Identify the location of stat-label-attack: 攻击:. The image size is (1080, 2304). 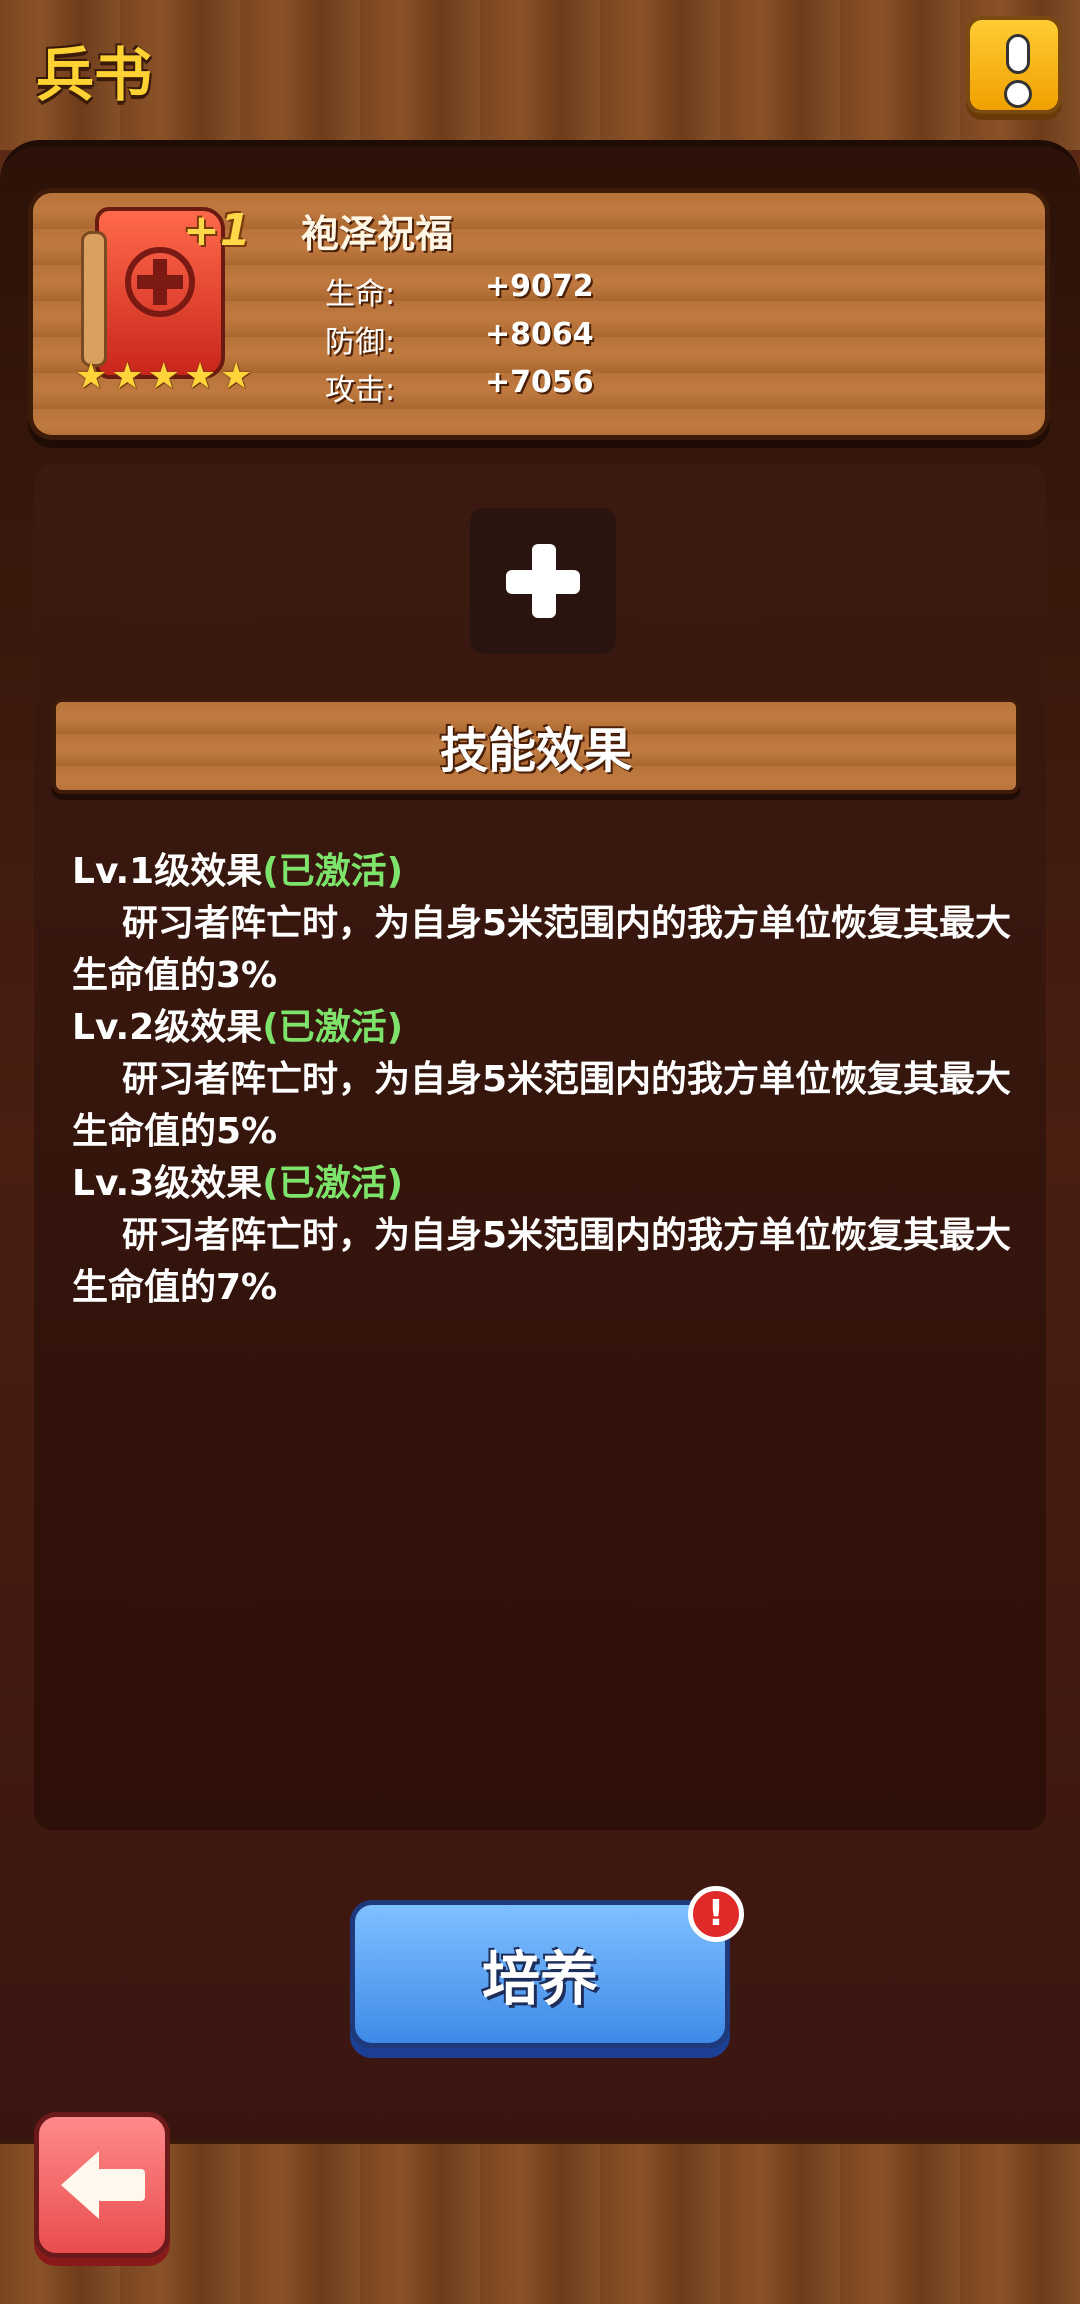
(360, 390).